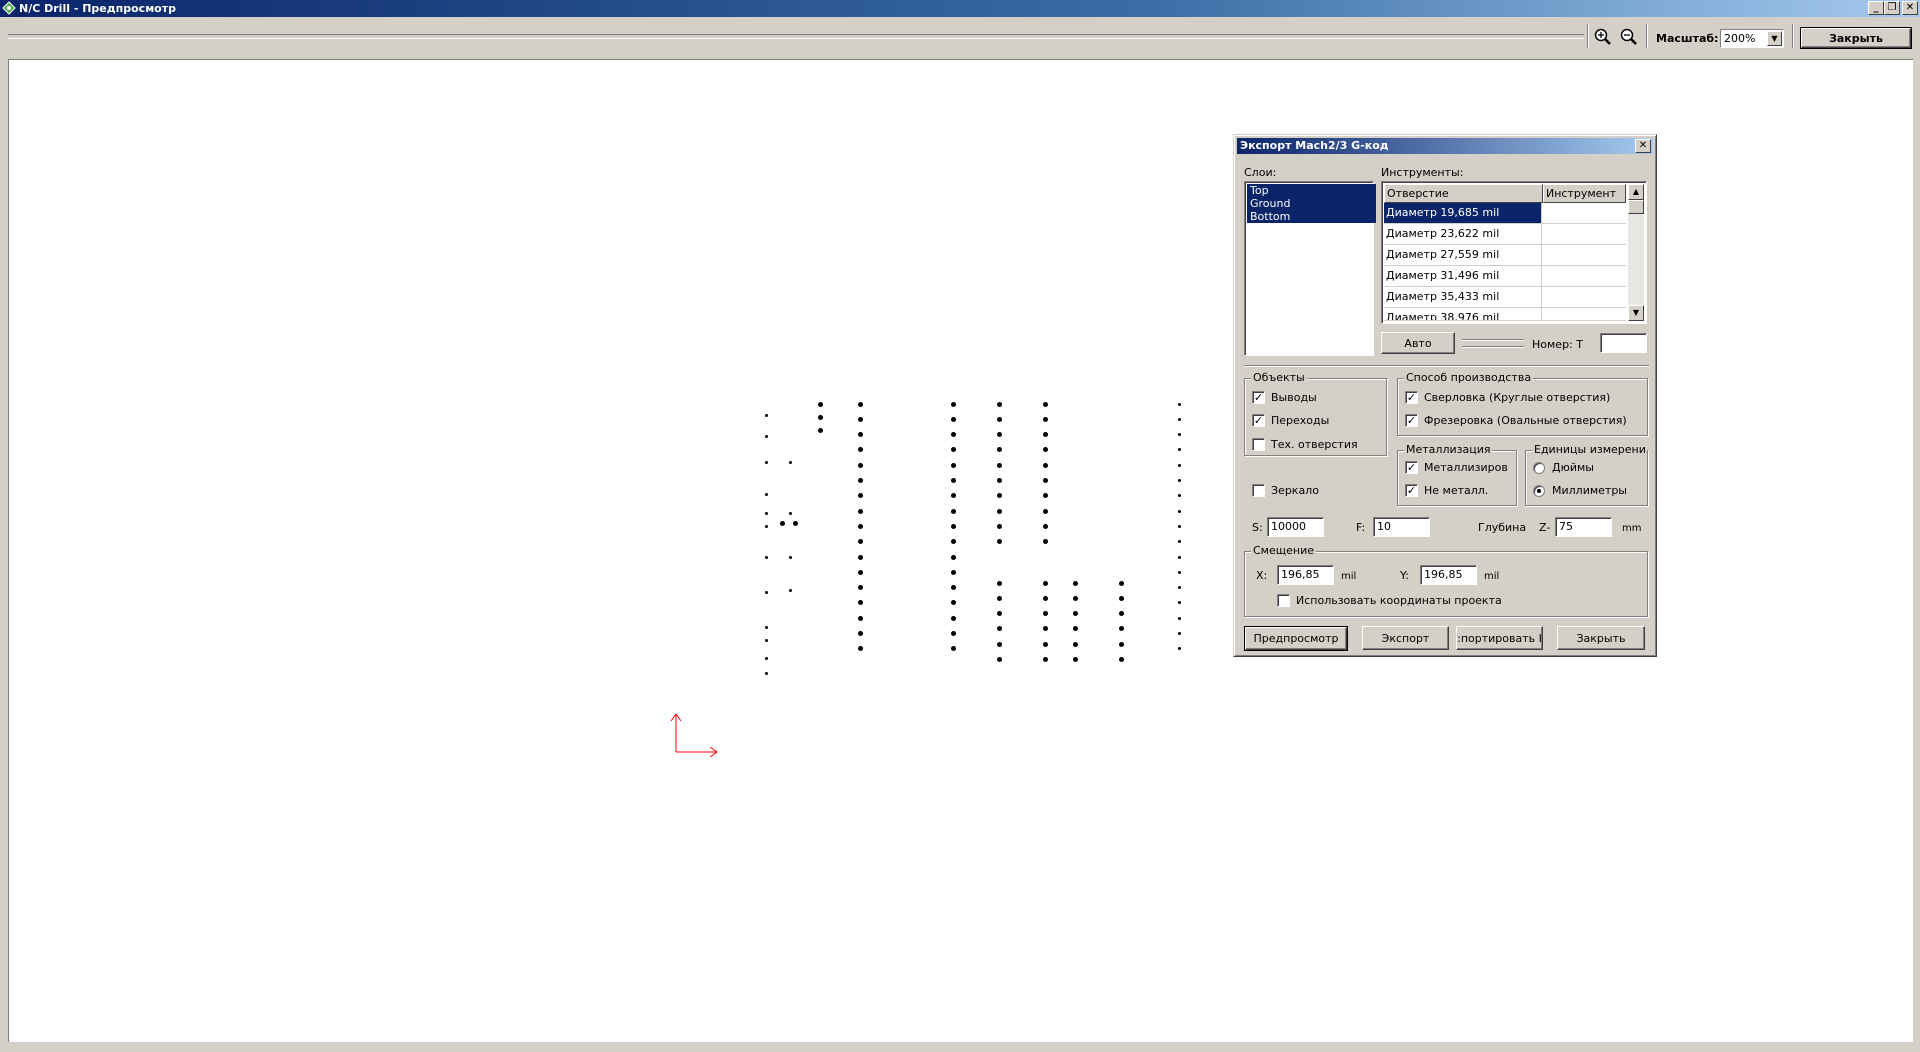 Image resolution: width=1920 pixels, height=1052 pixels. What do you see at coordinates (1463, 234) in the screenshot?
I see `table-cell: Диаметр 23,622 mil` at bounding box center [1463, 234].